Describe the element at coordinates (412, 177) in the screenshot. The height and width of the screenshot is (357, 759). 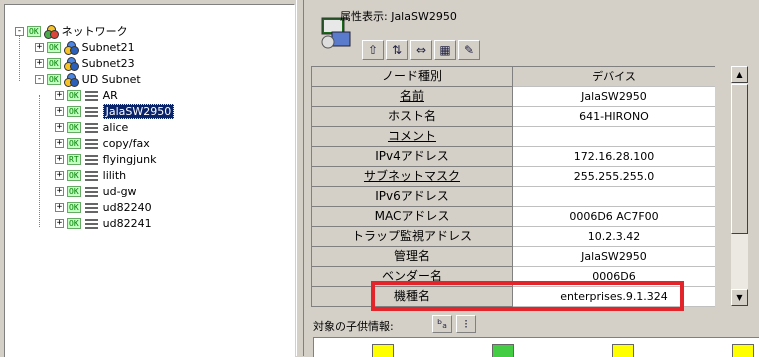
I see `property-key: サブネットマスク` at that location.